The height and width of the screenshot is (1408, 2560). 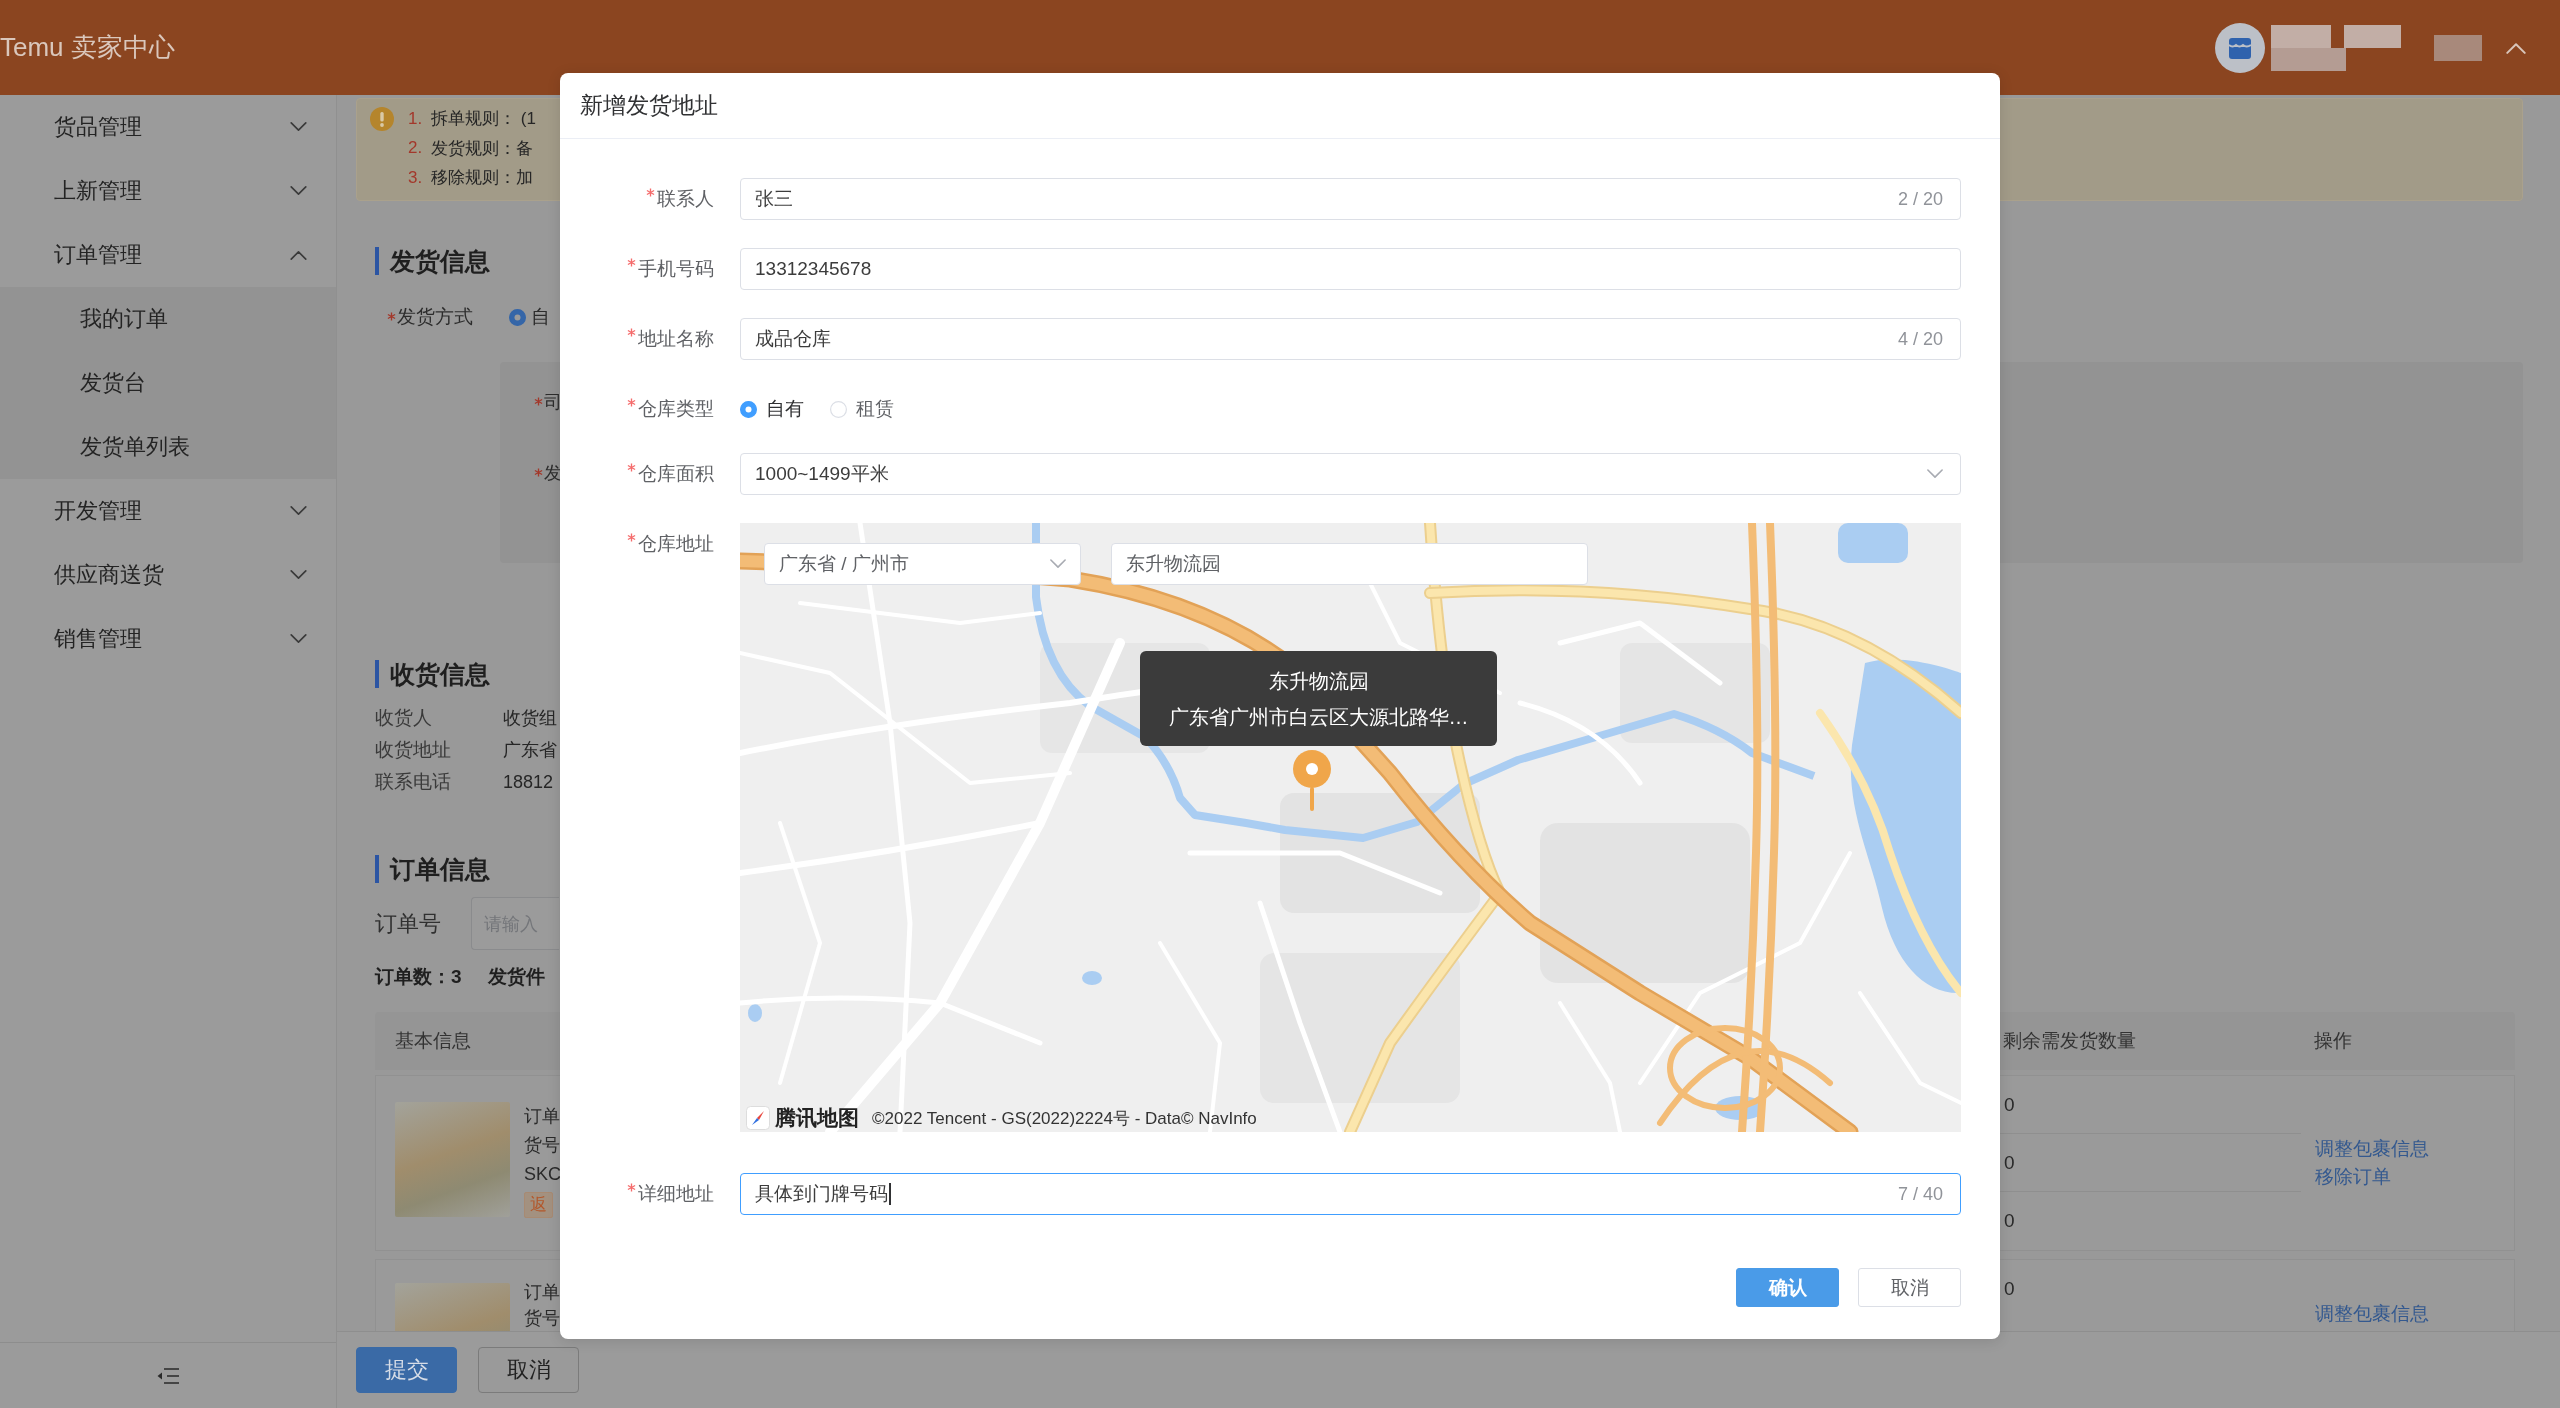 What do you see at coordinates (432, 674) in the screenshot?
I see `section-title: 收货信息` at bounding box center [432, 674].